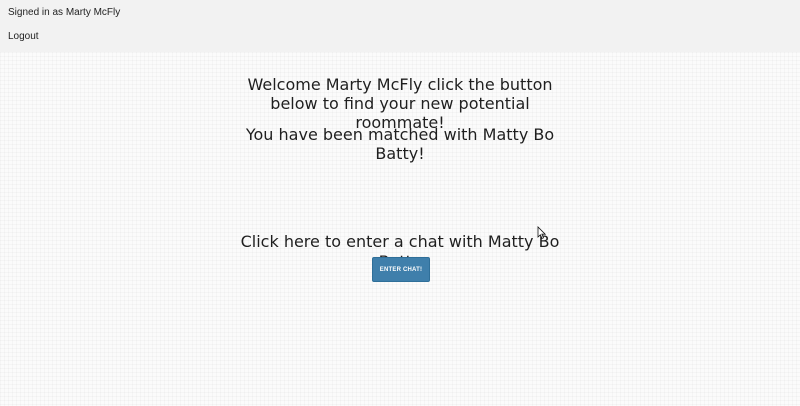  Describe the element at coordinates (400, 26) in the screenshot. I see `top-bar: Signed in as Marty McFly Logout` at that location.